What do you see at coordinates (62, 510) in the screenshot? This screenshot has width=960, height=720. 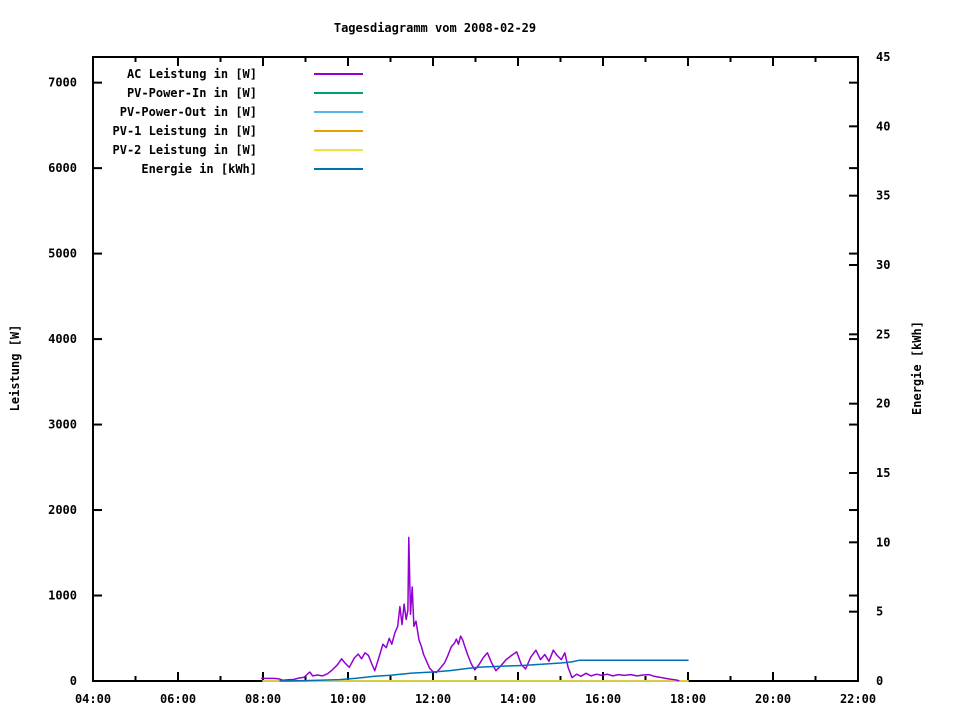 I see `y-tick-label: 2000` at bounding box center [62, 510].